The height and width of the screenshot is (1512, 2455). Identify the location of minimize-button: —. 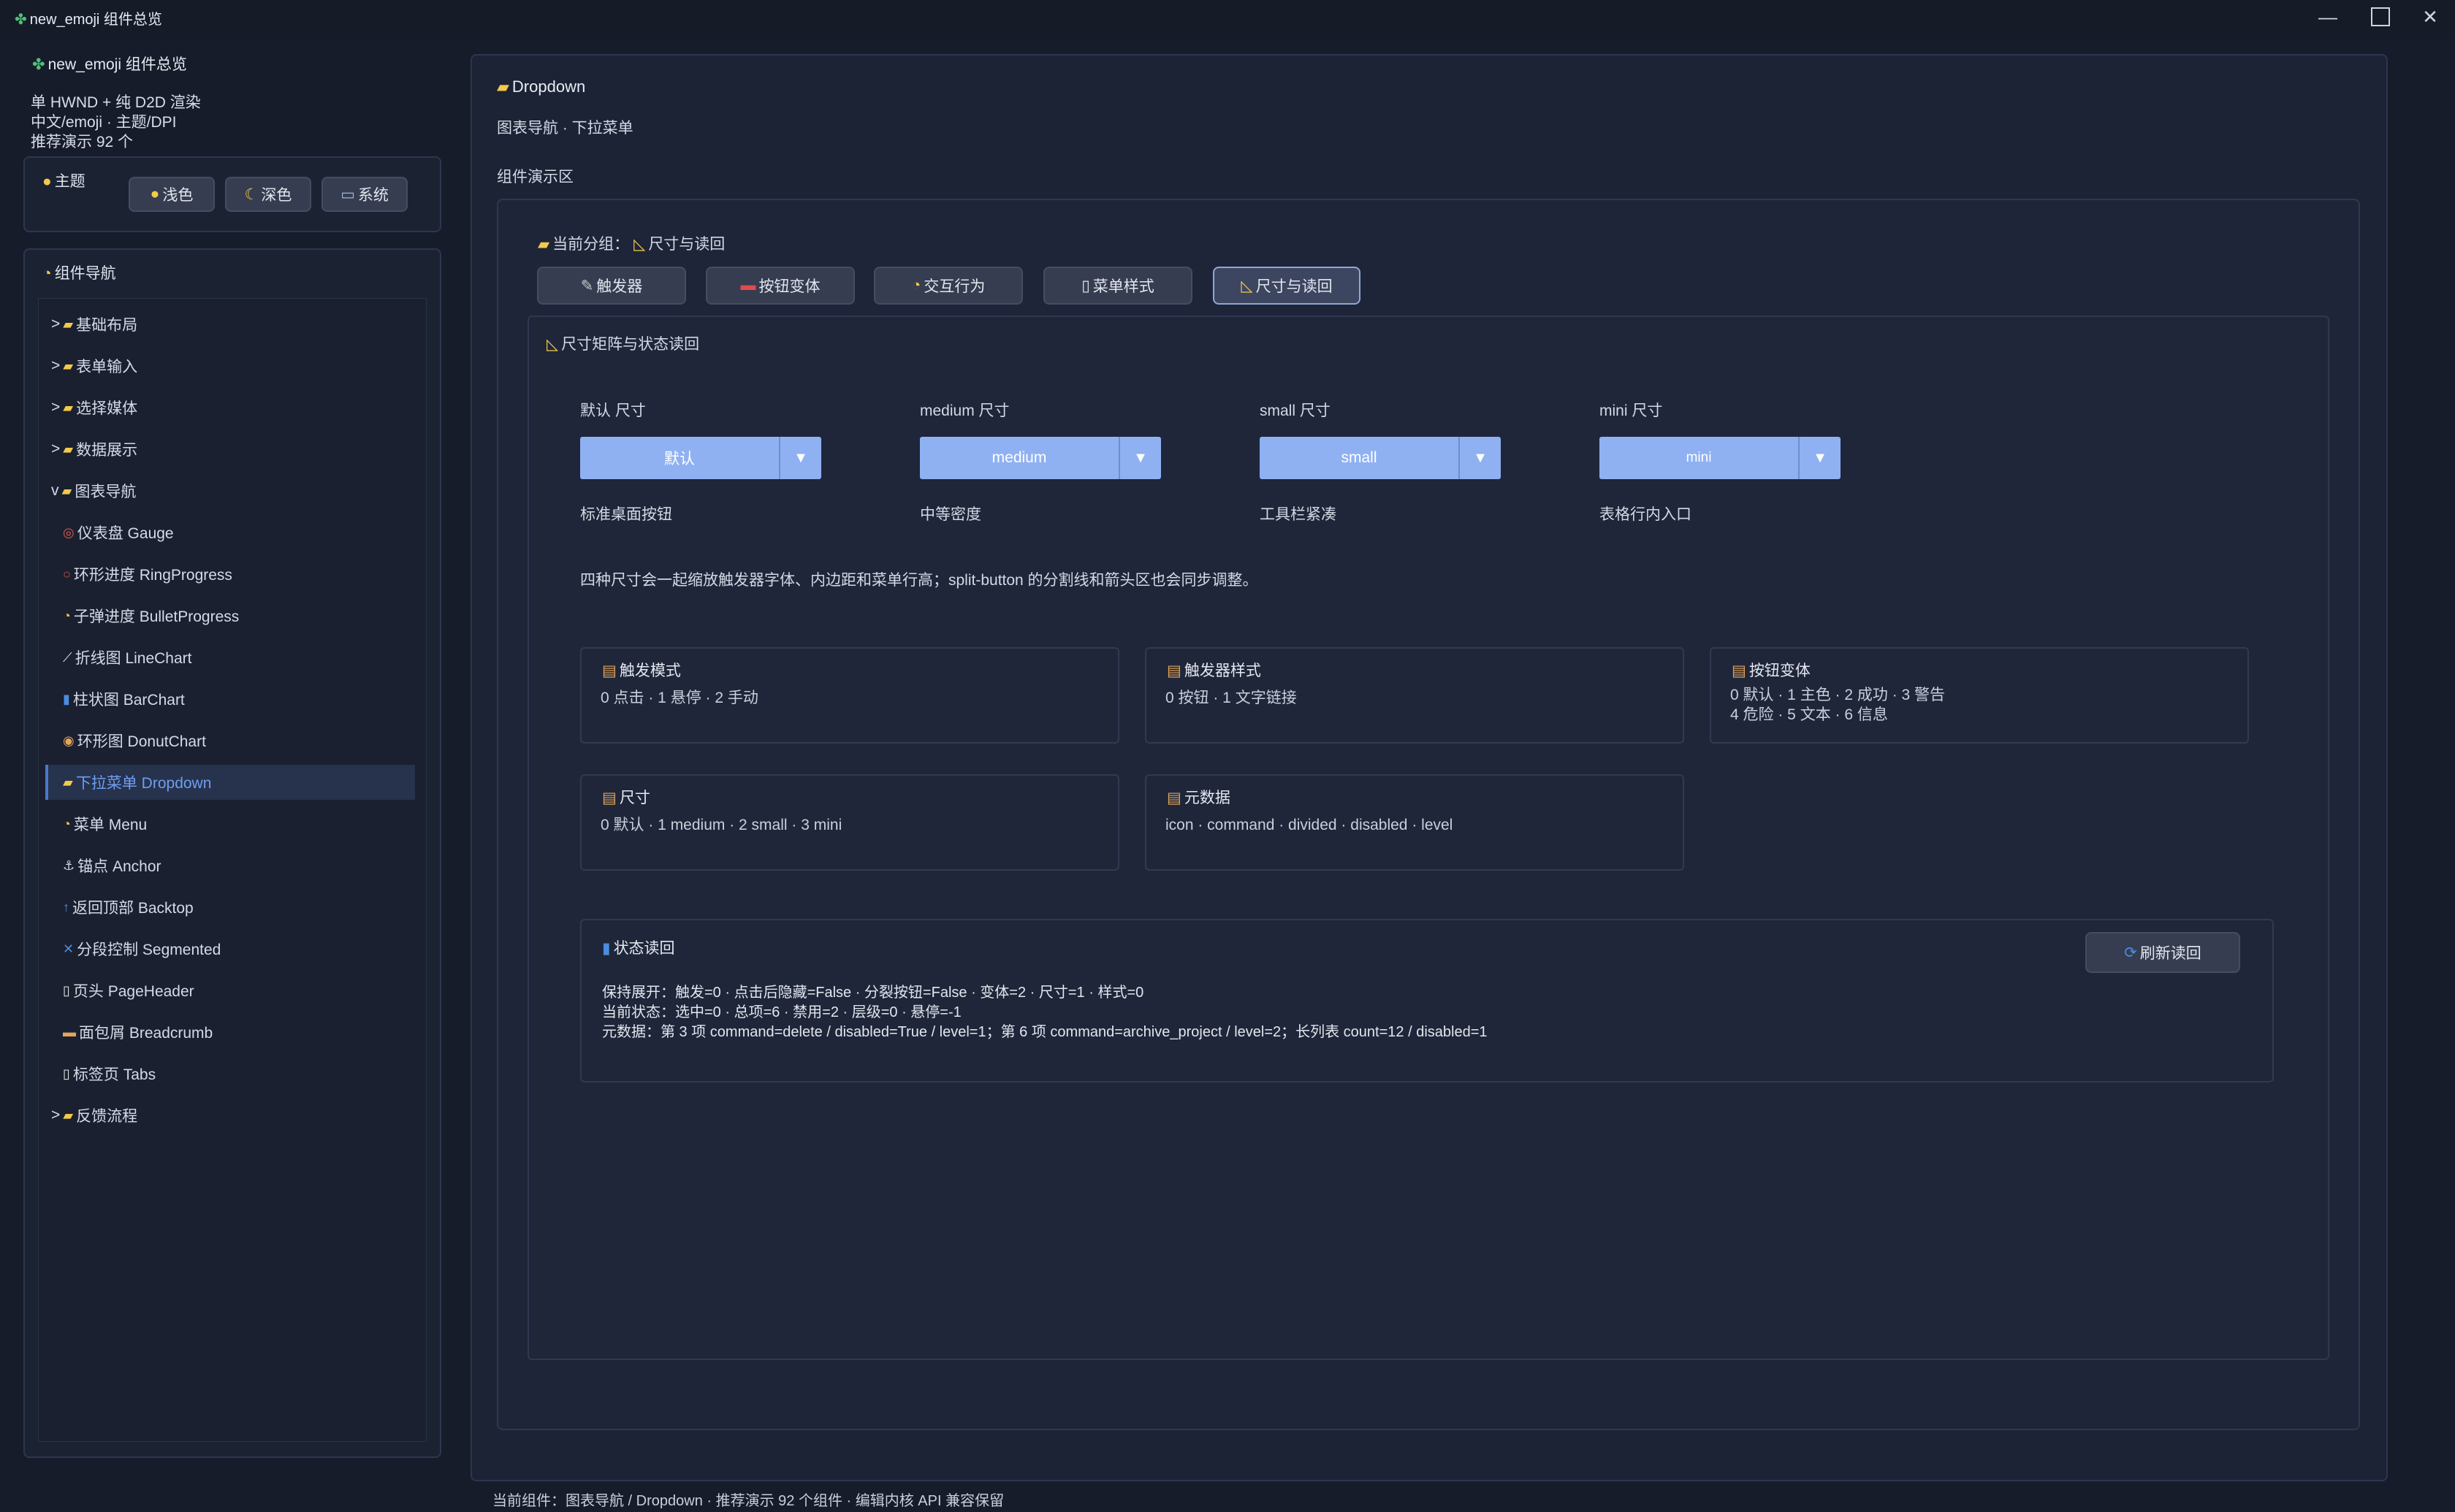
(2328, 16).